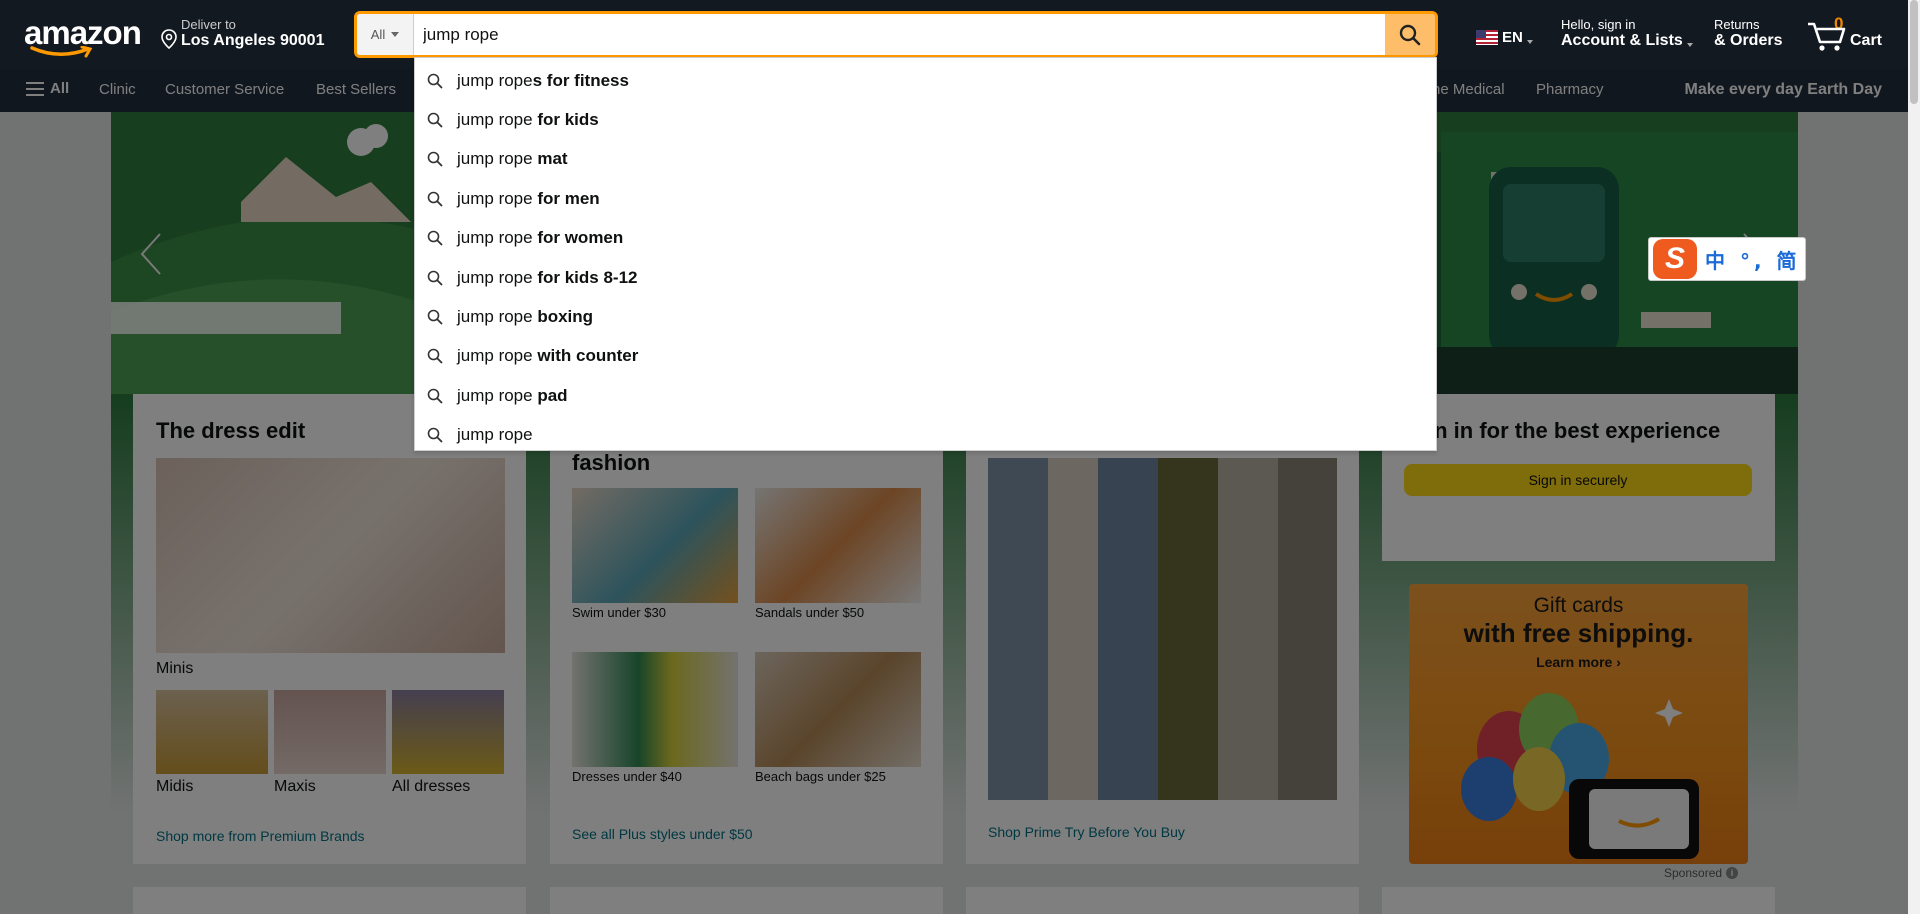 The width and height of the screenshot is (1920, 914). What do you see at coordinates (1737, 24) in the screenshot?
I see `returns-label: Returns` at bounding box center [1737, 24].